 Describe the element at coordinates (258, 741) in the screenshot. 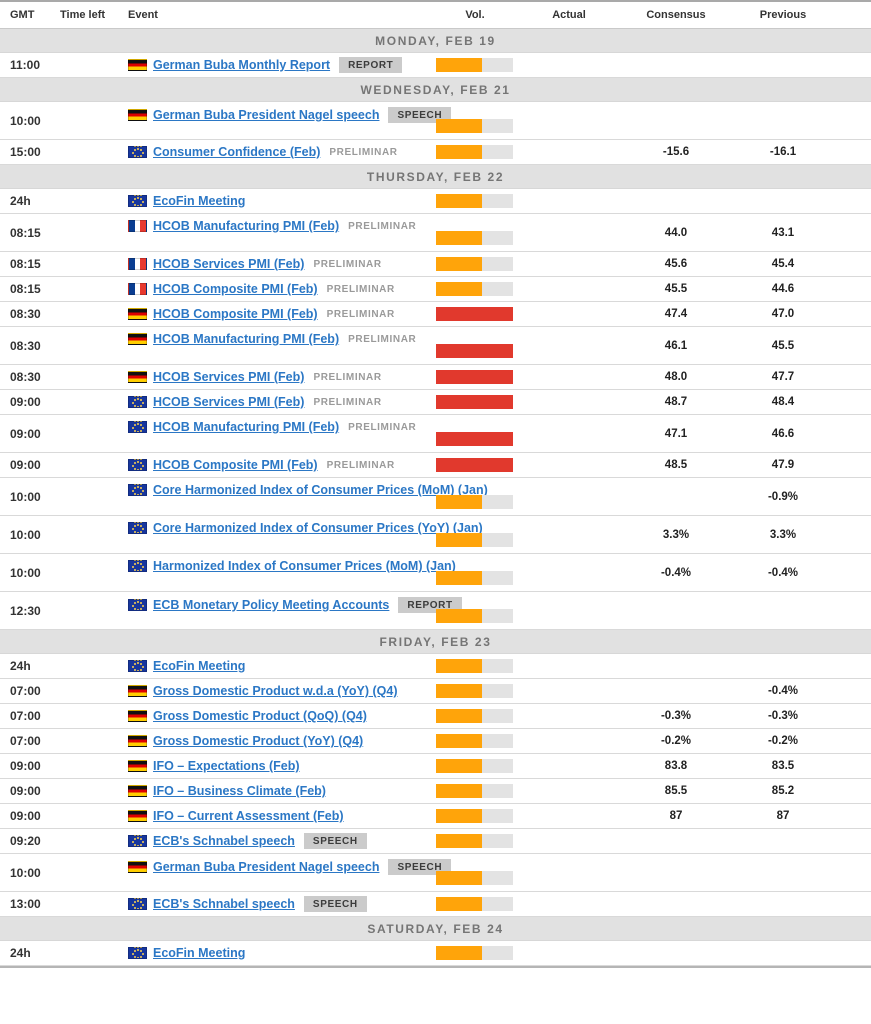

I see `event-link: Gross Domestic Product (YoY) (Q4)` at that location.